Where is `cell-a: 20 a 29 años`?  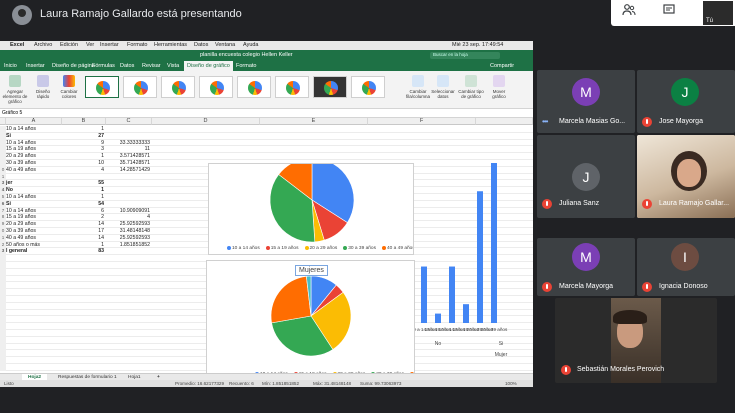
cell-a: 20 a 29 años is located at coordinates (21, 156).